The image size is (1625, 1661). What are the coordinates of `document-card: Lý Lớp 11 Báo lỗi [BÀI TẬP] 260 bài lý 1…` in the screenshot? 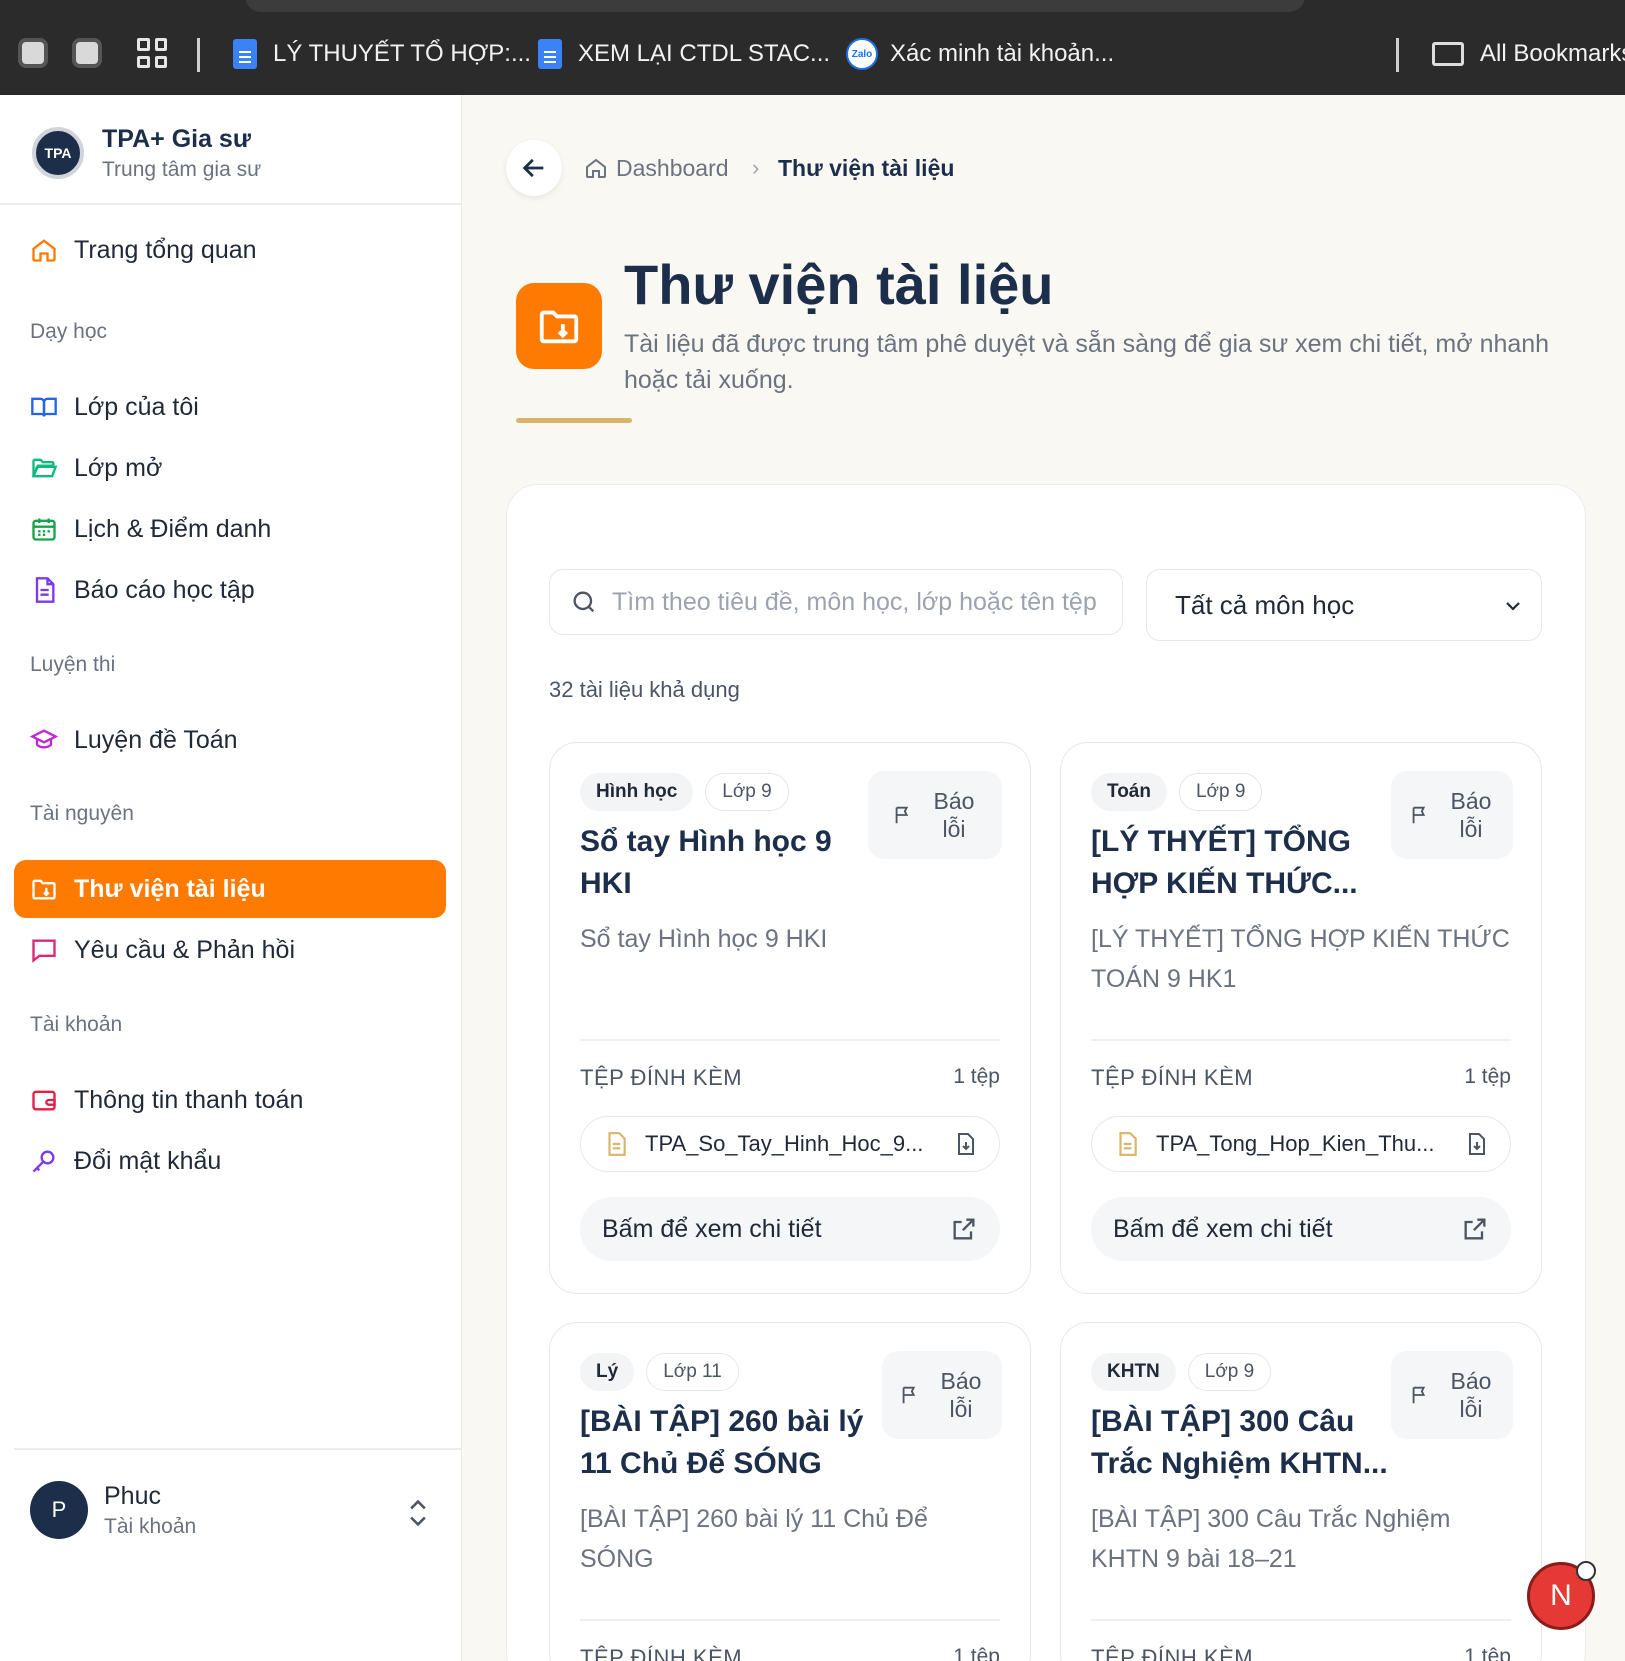 It's located at (790, 1491).